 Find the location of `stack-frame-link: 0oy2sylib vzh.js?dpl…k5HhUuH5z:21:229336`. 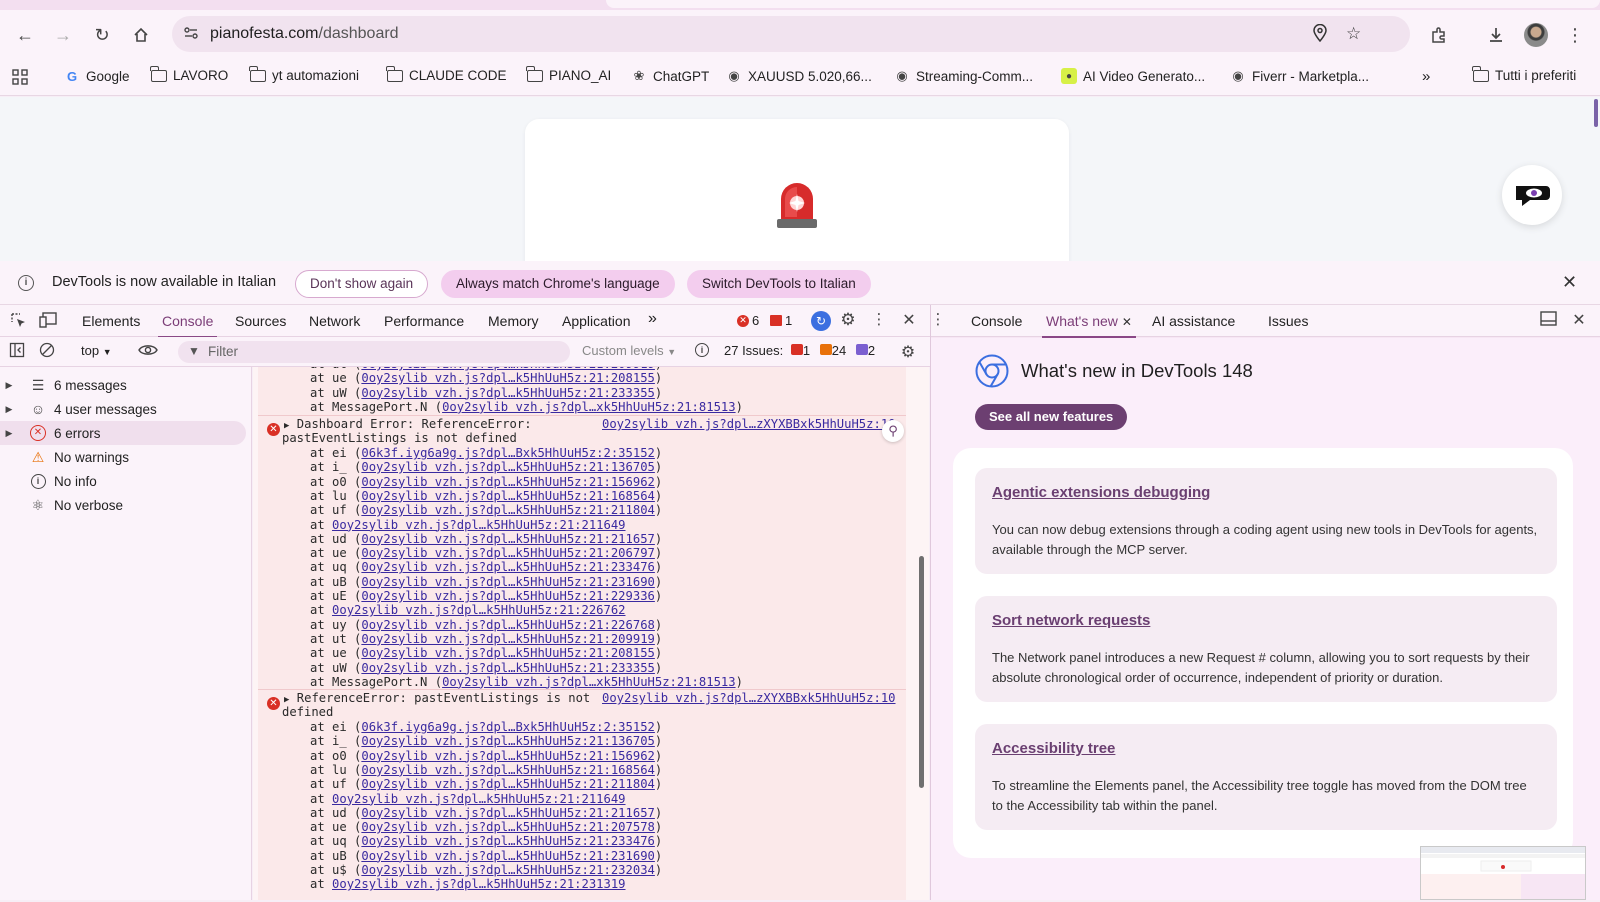

stack-frame-link: 0oy2sylib vzh.js?dpl…k5HhUuH5z:21:229336 is located at coordinates (508, 596).